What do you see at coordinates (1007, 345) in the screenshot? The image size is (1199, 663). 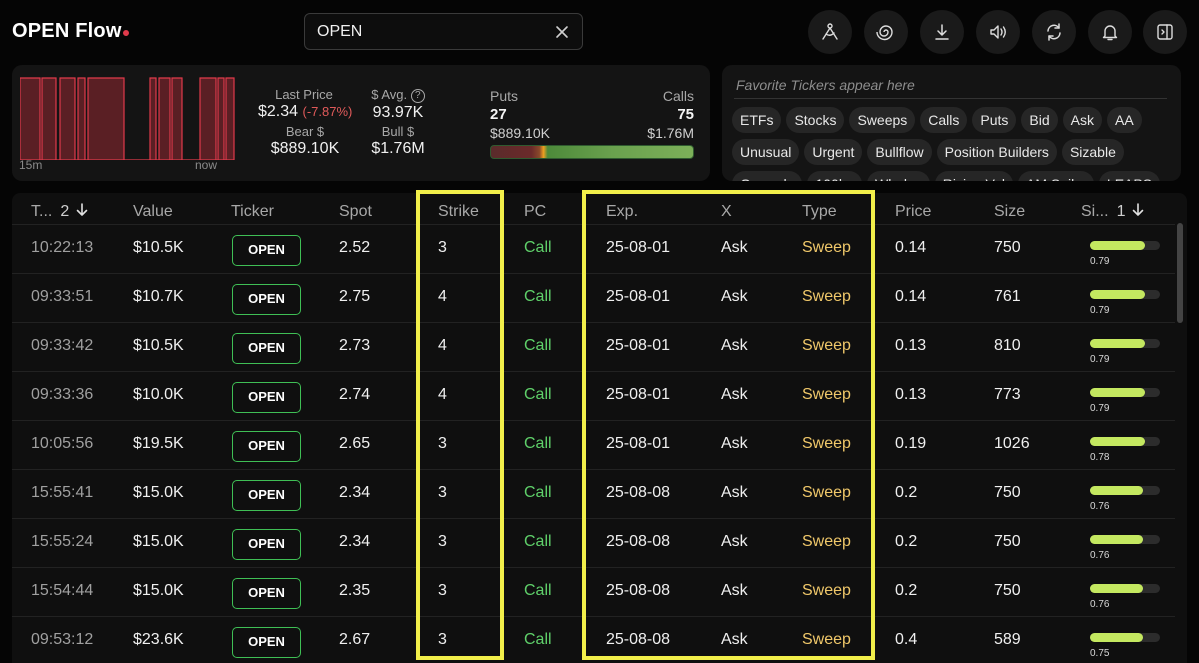 I see `size-cell: 810` at bounding box center [1007, 345].